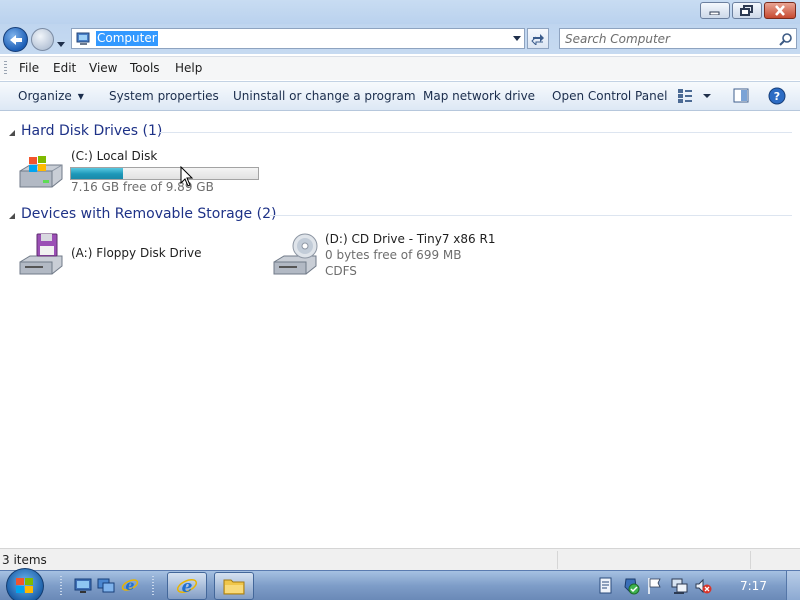 The image size is (800, 600). I want to click on restore-icon, so click(746, 10).